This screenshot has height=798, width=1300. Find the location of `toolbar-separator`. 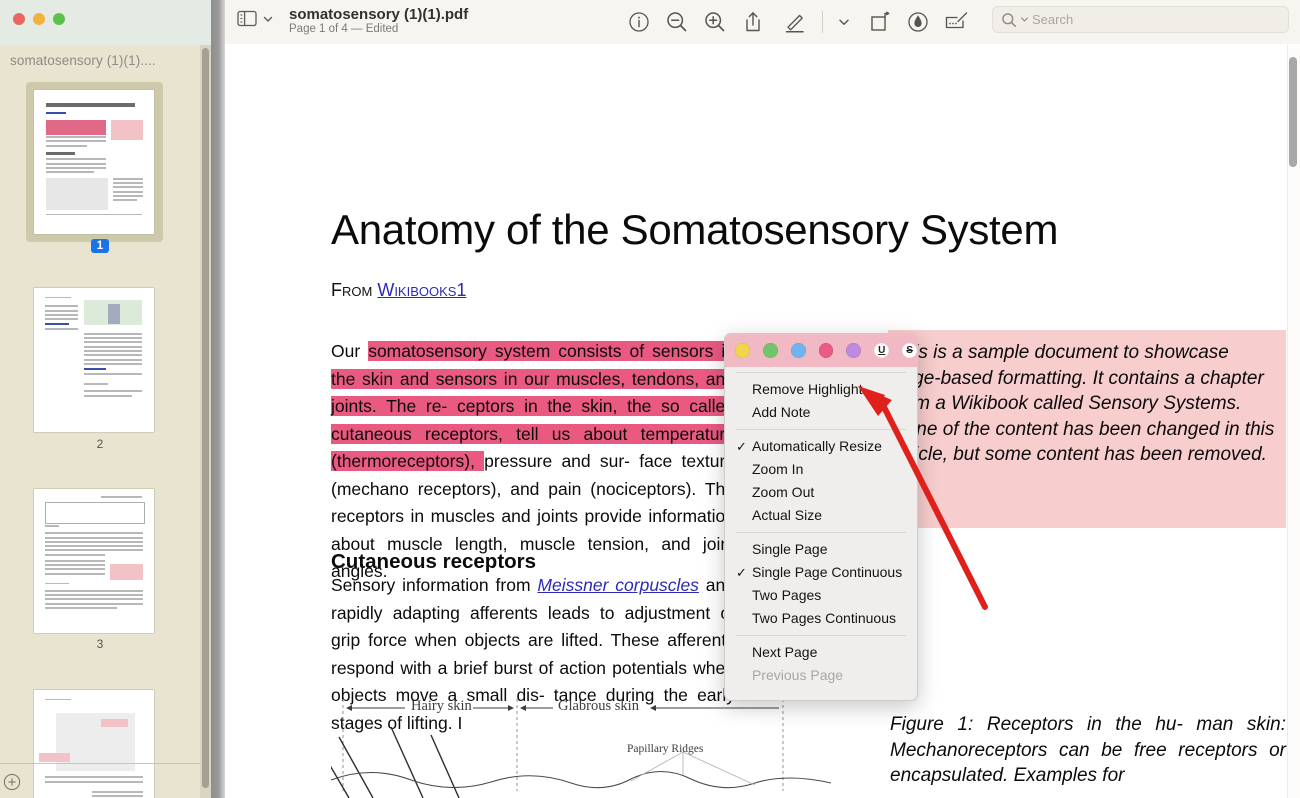

toolbar-separator is located at coordinates (822, 22).